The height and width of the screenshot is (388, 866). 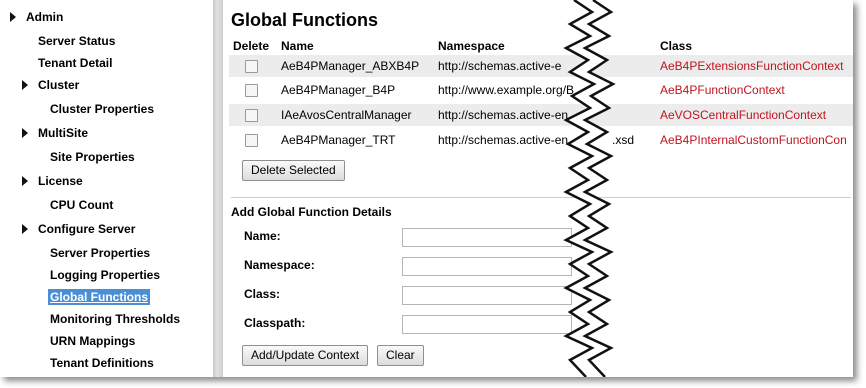 I want to click on torn-edge-decoration, so click(x=589, y=188).